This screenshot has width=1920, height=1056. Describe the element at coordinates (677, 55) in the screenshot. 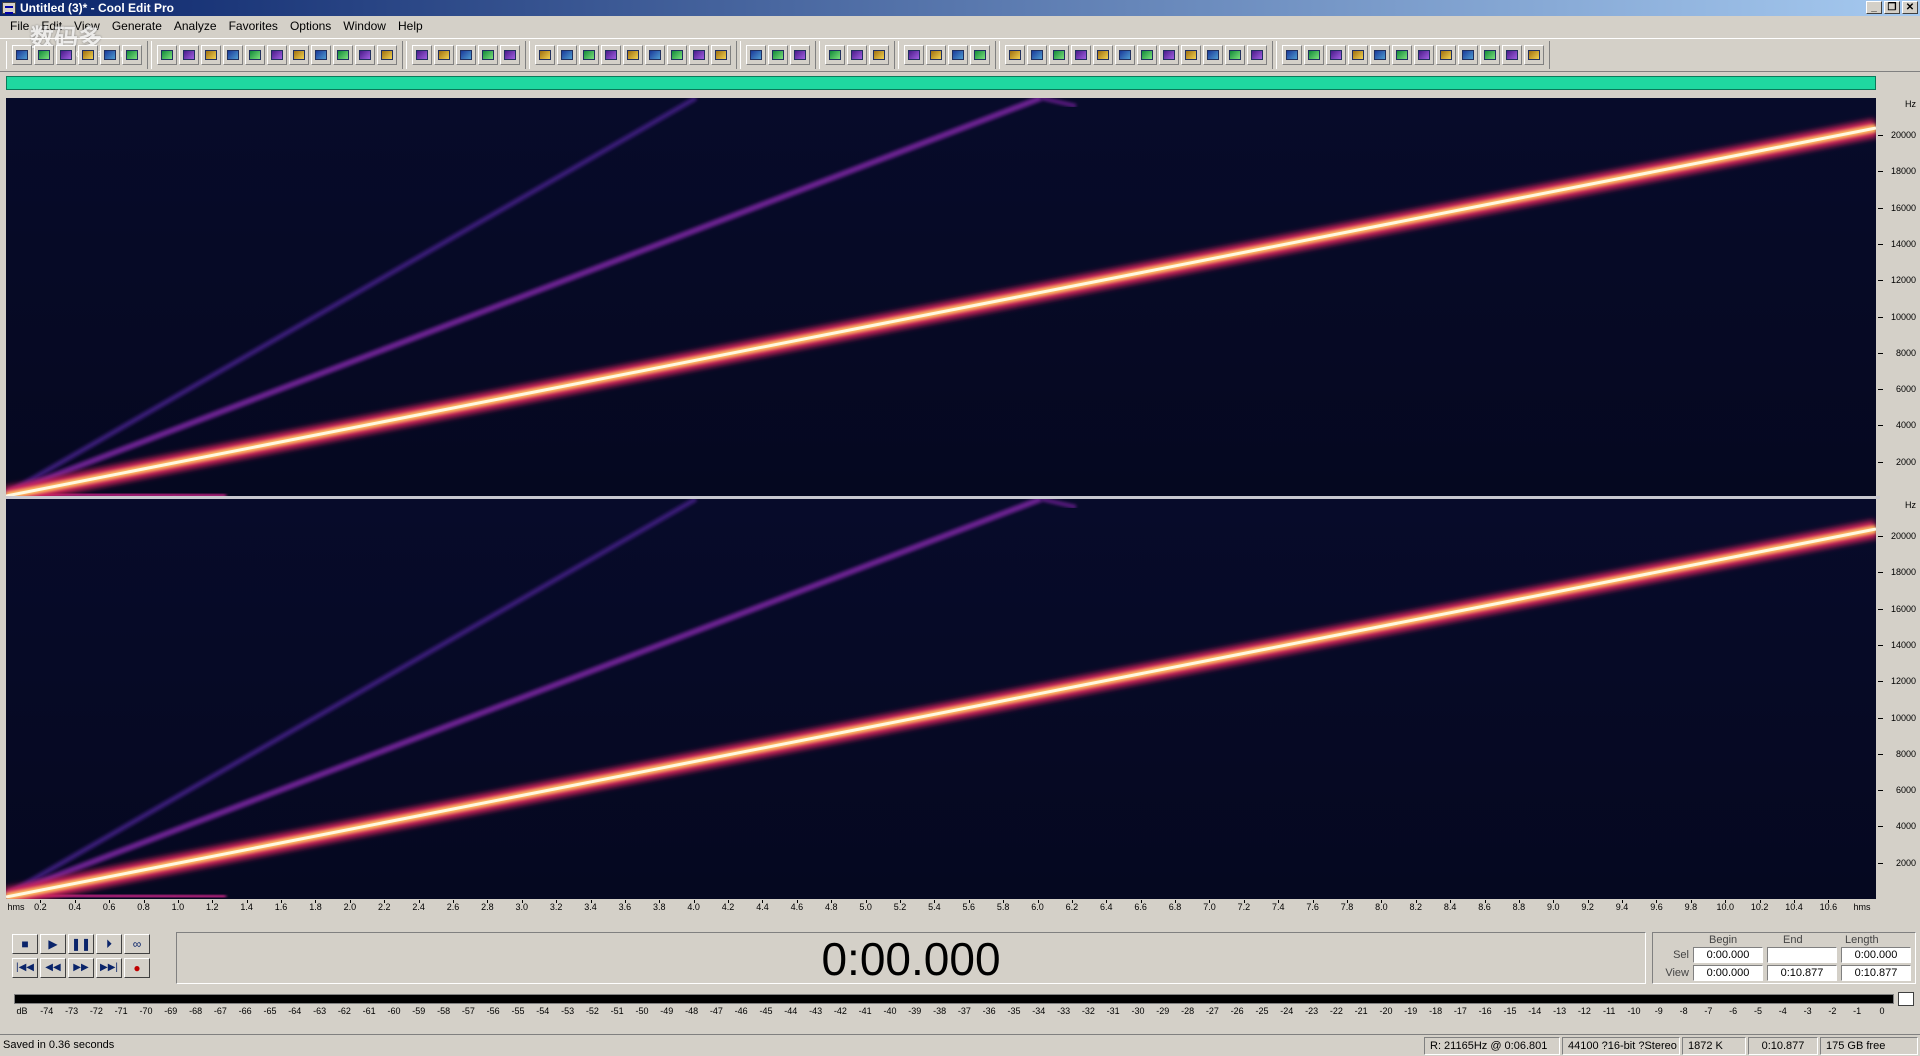

I see `bars-icon` at that location.